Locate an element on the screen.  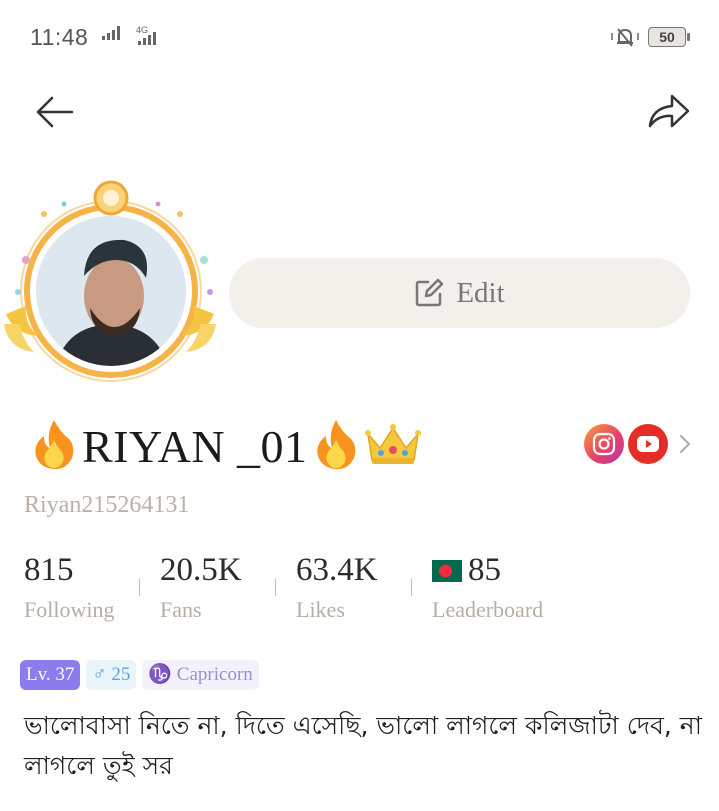
avatar-photo is located at coordinates (111, 291).